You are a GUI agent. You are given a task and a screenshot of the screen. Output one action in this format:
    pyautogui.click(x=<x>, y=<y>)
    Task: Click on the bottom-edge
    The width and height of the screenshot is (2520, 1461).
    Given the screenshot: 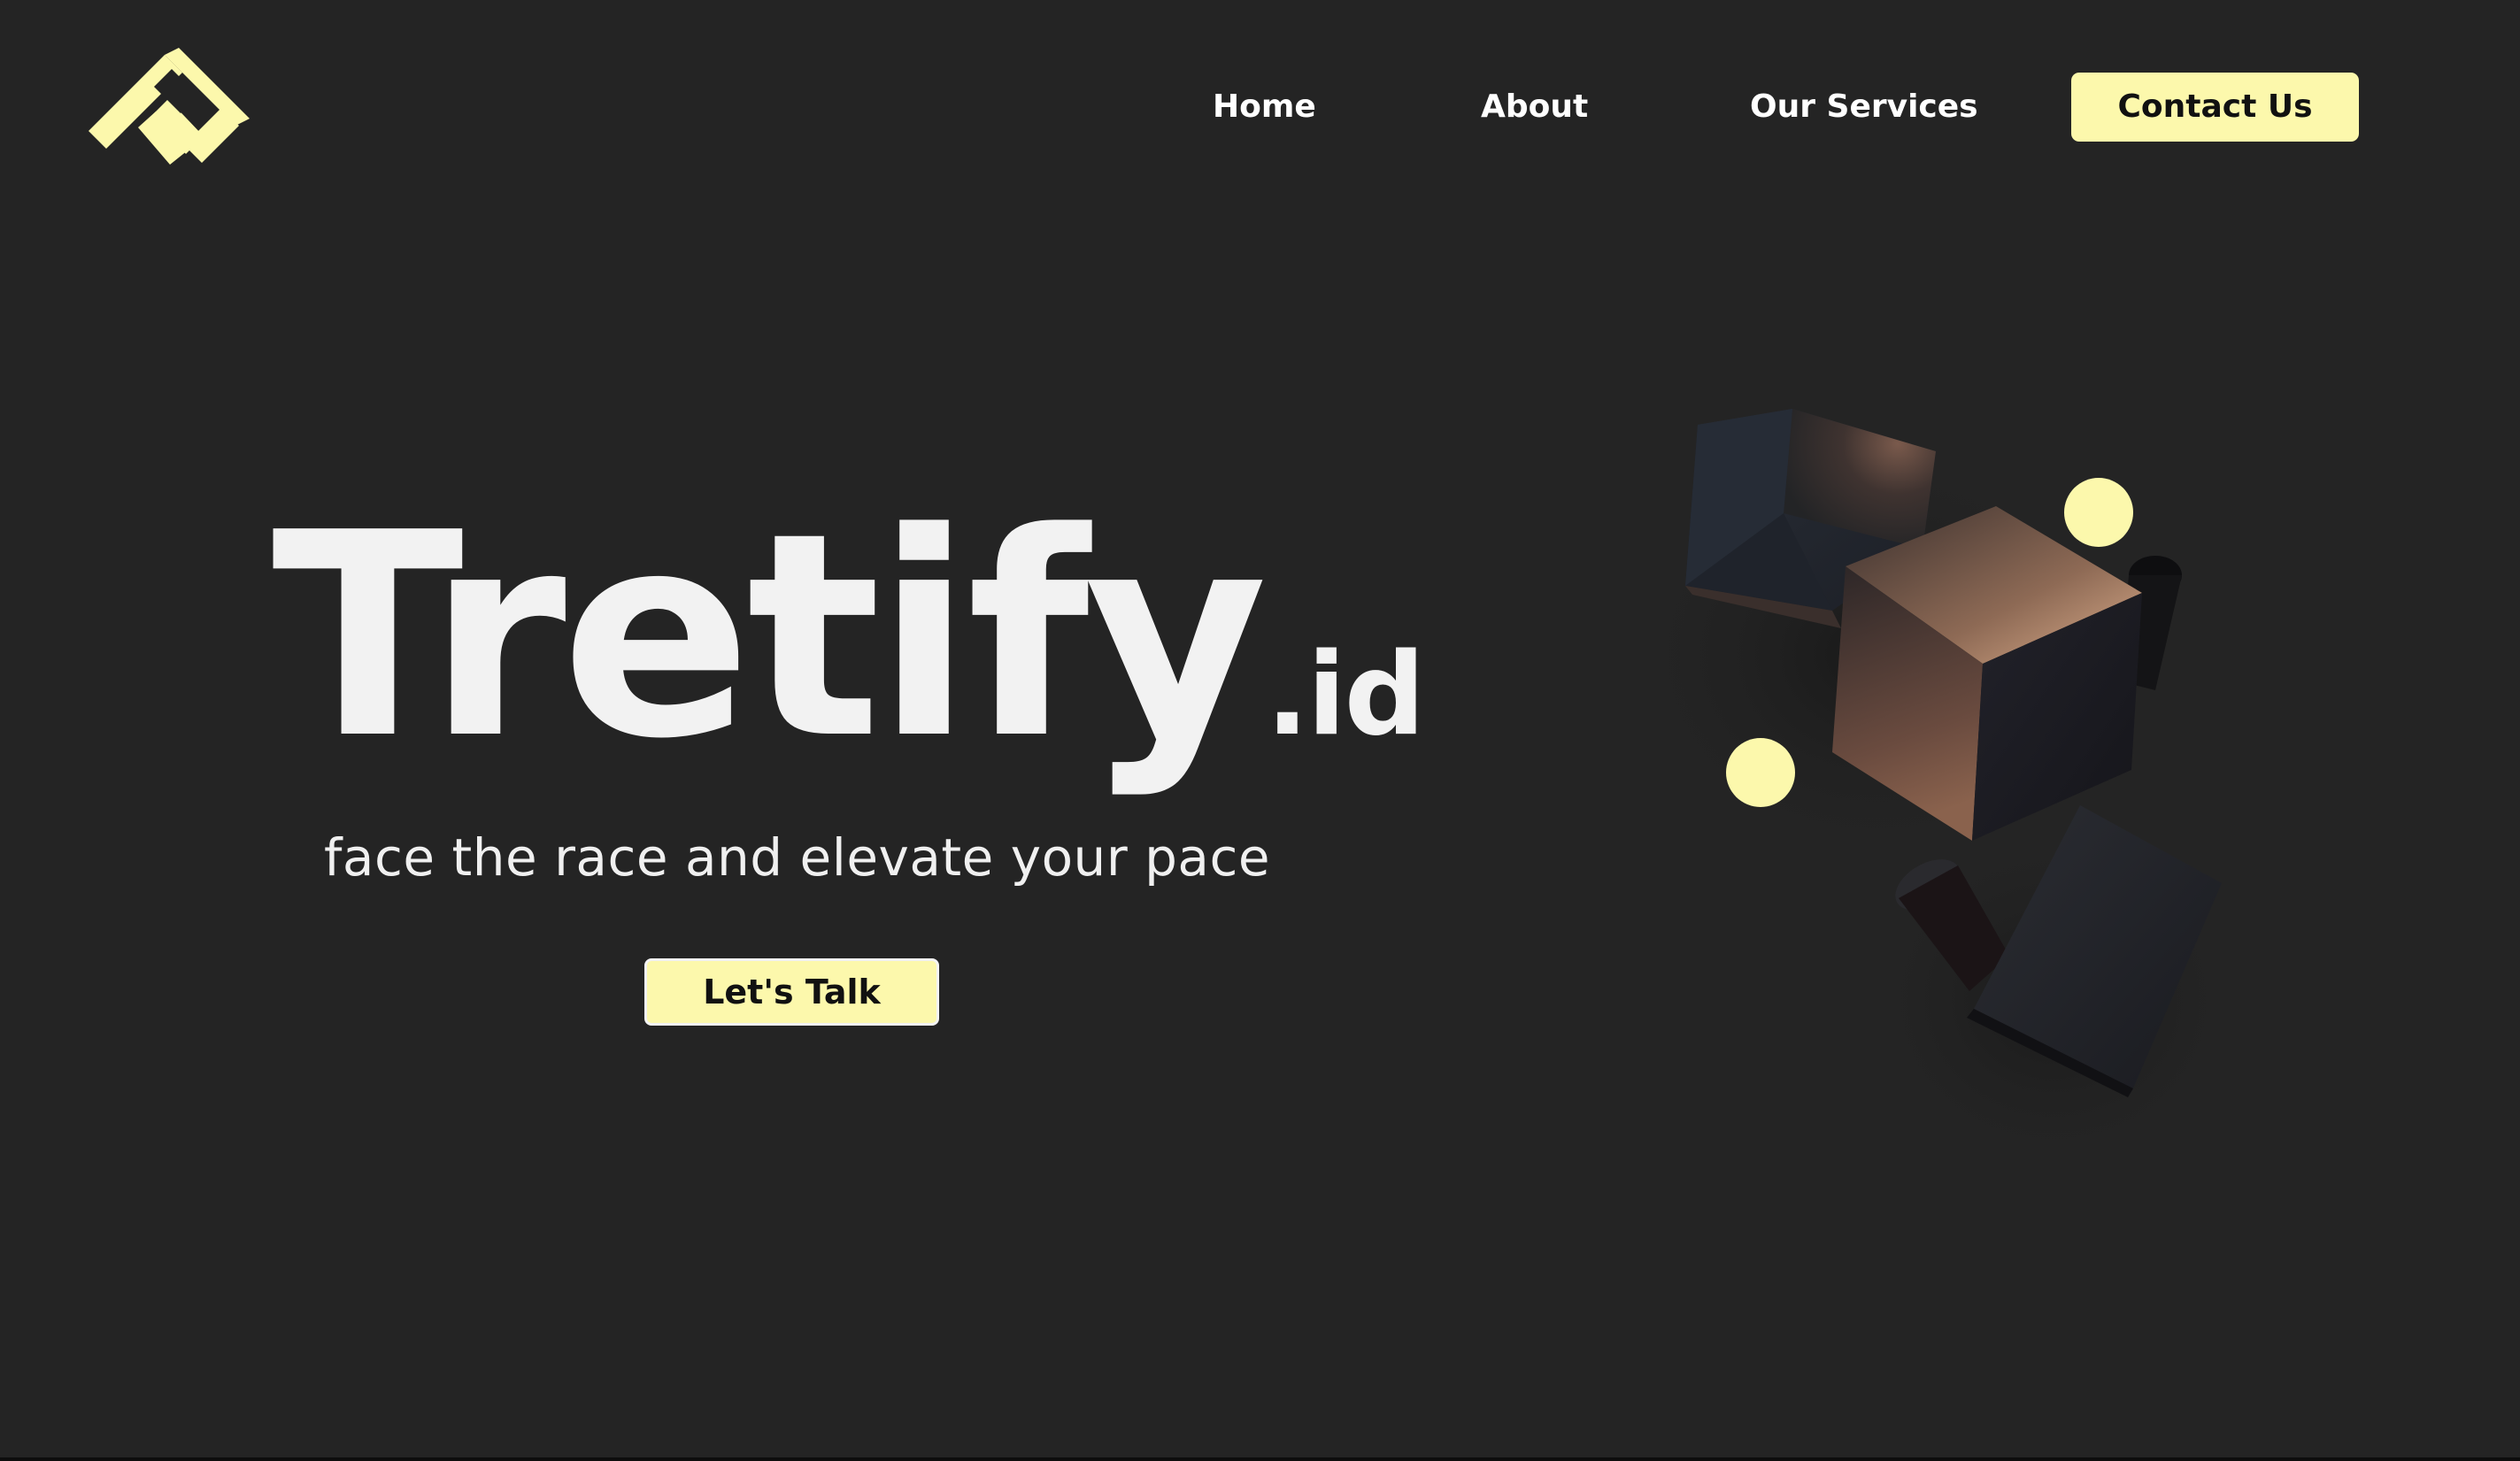 What is the action you would take?
    pyautogui.click(x=1260, y=1459)
    